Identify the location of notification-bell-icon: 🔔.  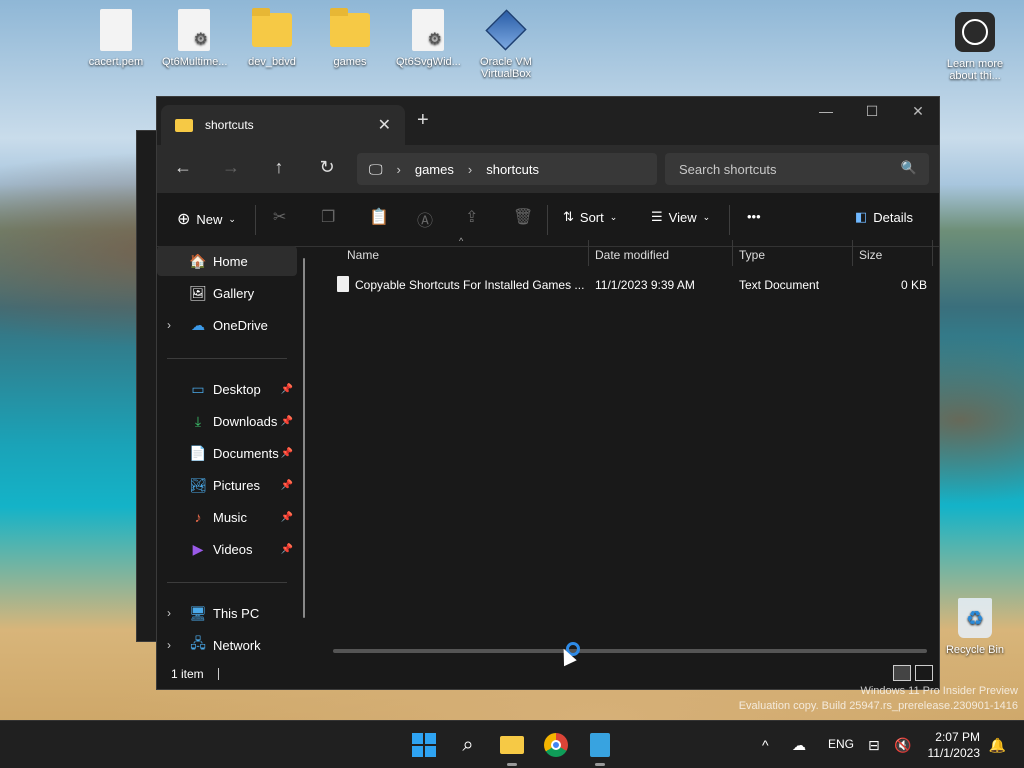
(997, 745).